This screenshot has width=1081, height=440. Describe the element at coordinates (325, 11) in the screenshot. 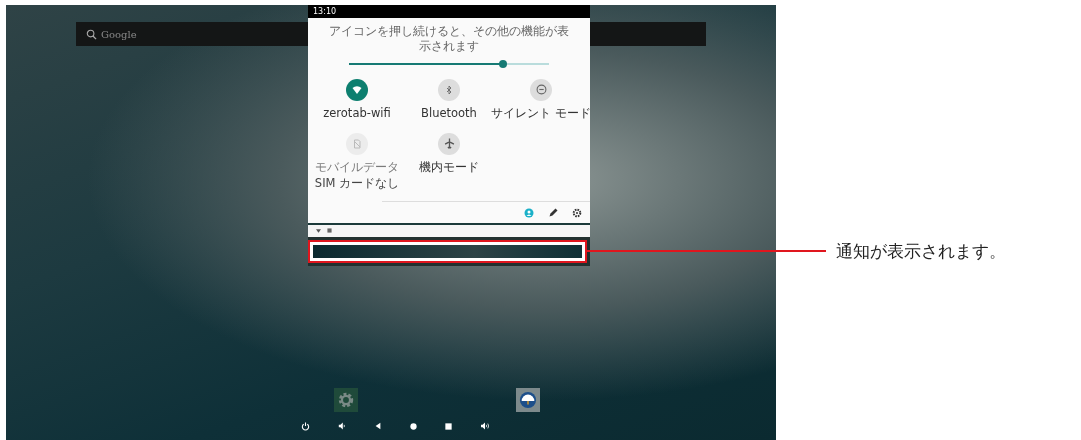

I see `clock-time: 13:10` at that location.